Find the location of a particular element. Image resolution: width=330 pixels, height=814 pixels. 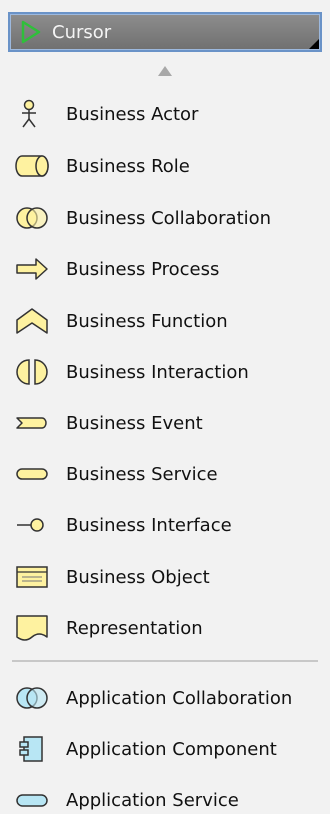

business-interface-icon is located at coordinates (34, 525).